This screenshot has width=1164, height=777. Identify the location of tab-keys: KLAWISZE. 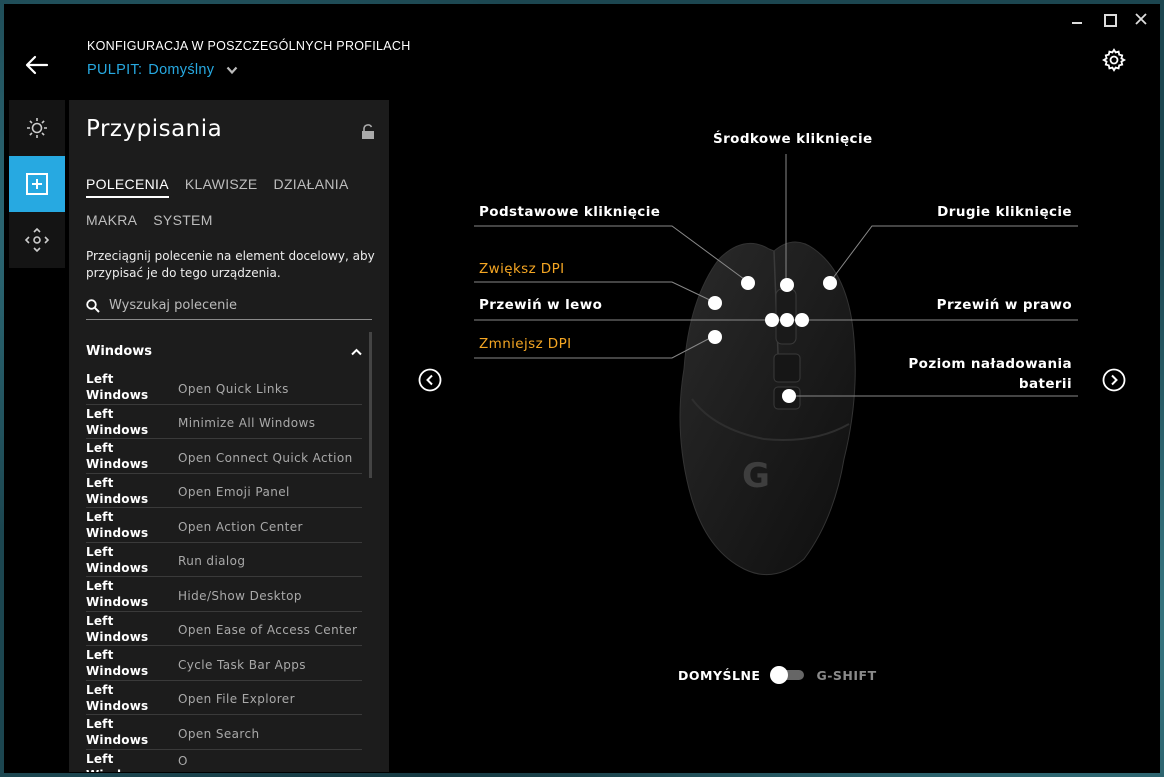
(221, 187).